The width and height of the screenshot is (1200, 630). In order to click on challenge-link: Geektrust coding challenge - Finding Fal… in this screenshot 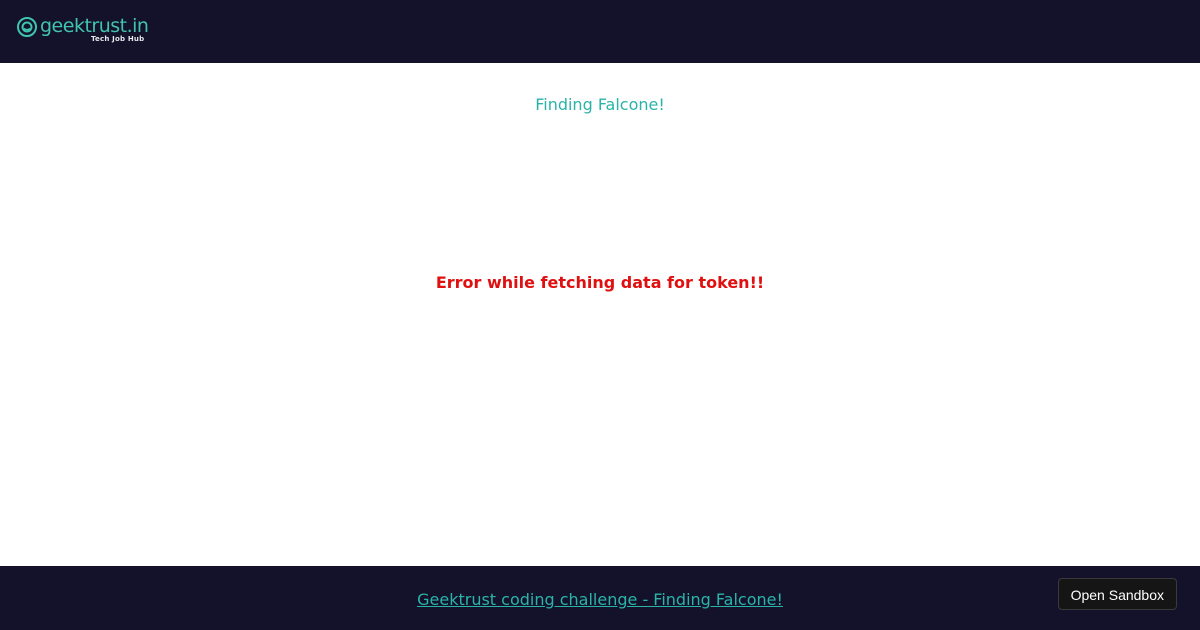, I will do `click(600, 599)`.